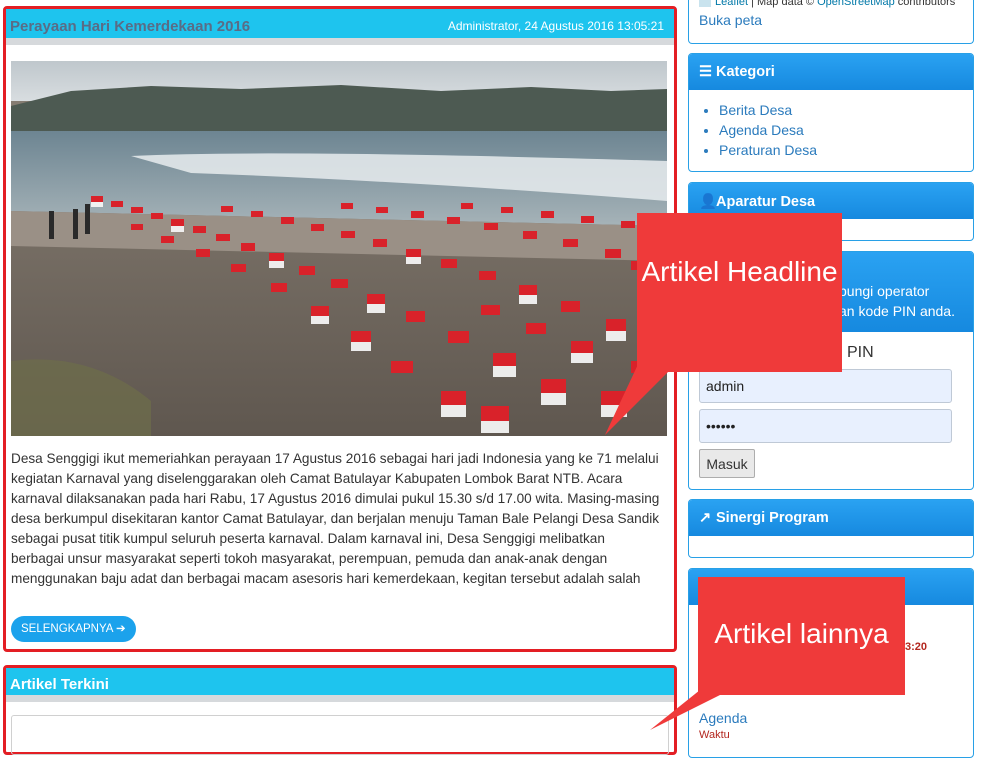  I want to click on callout-artikel-headline: Artikel Headline, so click(739, 292).